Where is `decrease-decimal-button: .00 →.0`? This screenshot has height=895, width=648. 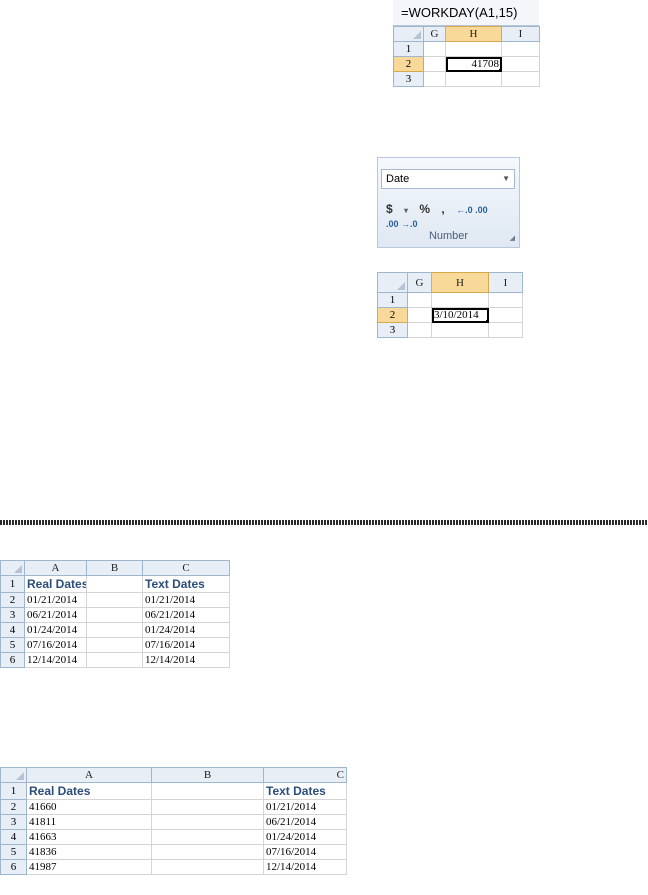 decrease-decimal-button: .00 →.0 is located at coordinates (402, 224).